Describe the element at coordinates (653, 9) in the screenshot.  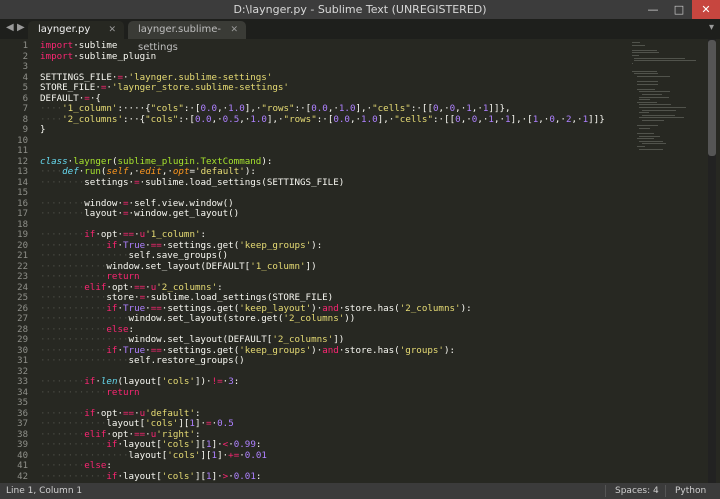
I see `minimize-button: —` at that location.